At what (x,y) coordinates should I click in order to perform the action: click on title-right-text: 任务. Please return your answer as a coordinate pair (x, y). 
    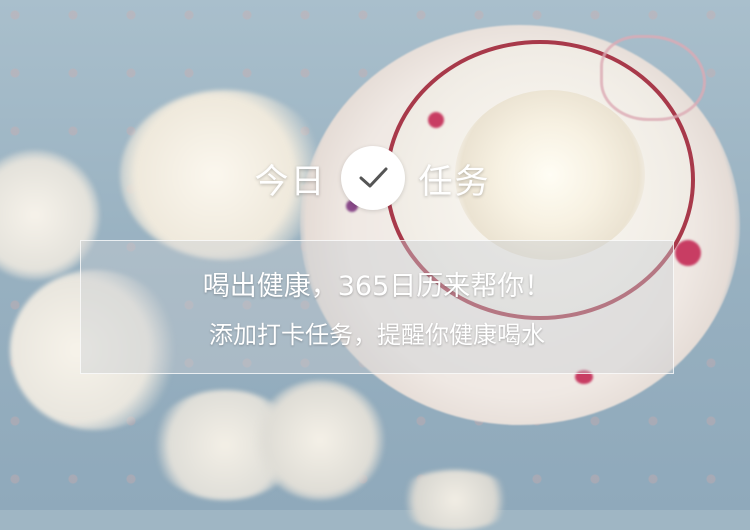
    Looking at the image, I should click on (454, 181).